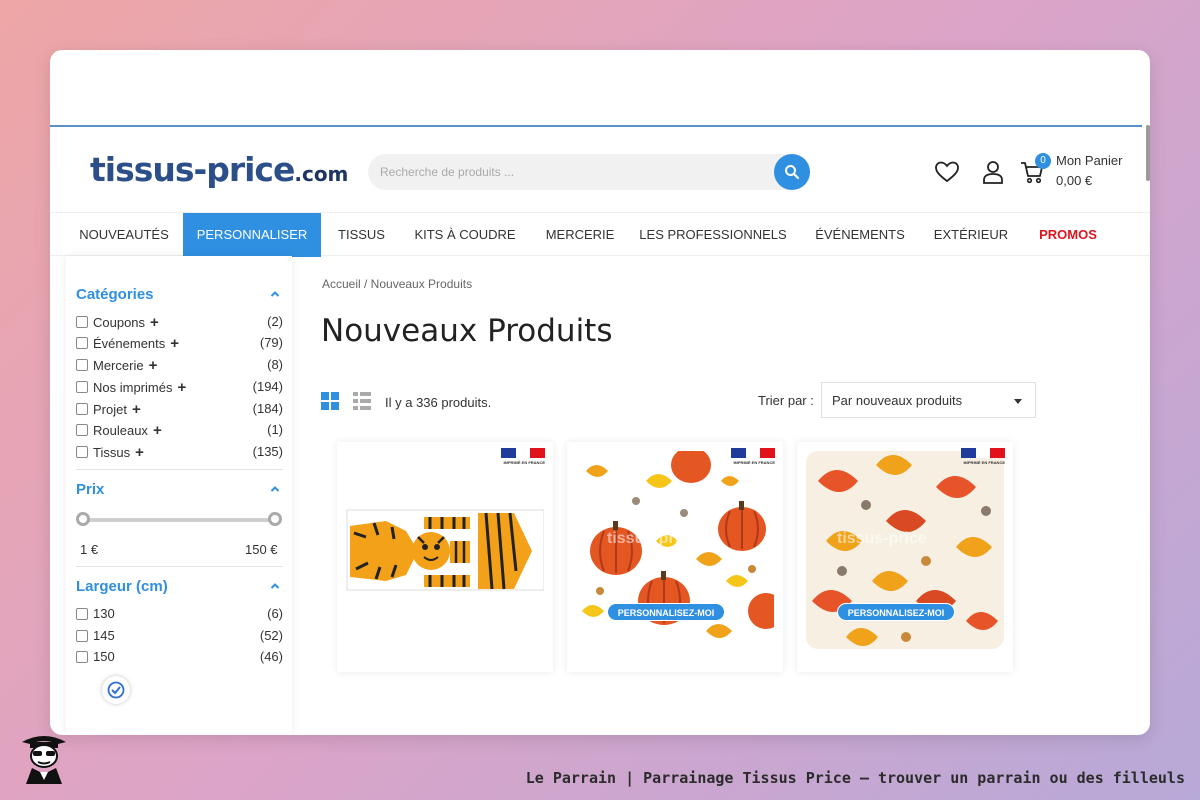 The width and height of the screenshot is (1200, 800). What do you see at coordinates (179, 520) in the screenshot?
I see `price-slider-track` at bounding box center [179, 520].